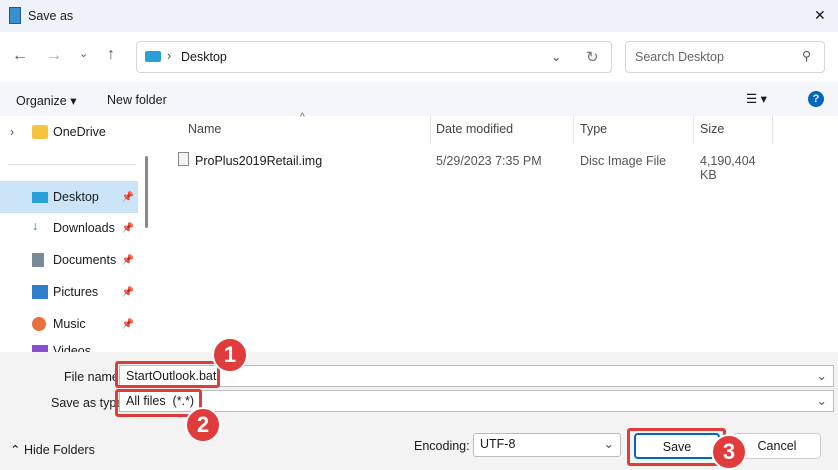  I want to click on sidebar-item-documents: Documents 📌, so click(69, 260).